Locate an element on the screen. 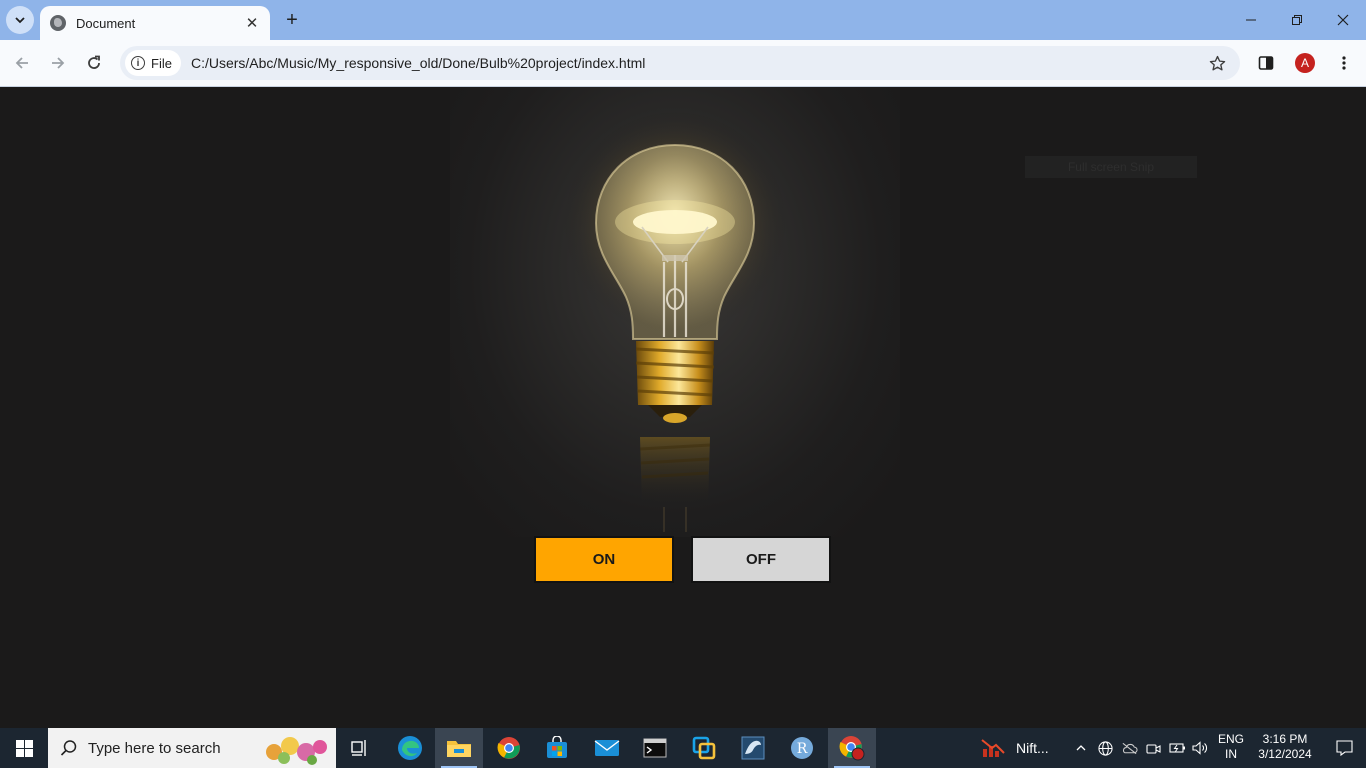 Image resolution: width=1366 pixels, height=768 pixels. browser-menu-button is located at coordinates (1344, 63).